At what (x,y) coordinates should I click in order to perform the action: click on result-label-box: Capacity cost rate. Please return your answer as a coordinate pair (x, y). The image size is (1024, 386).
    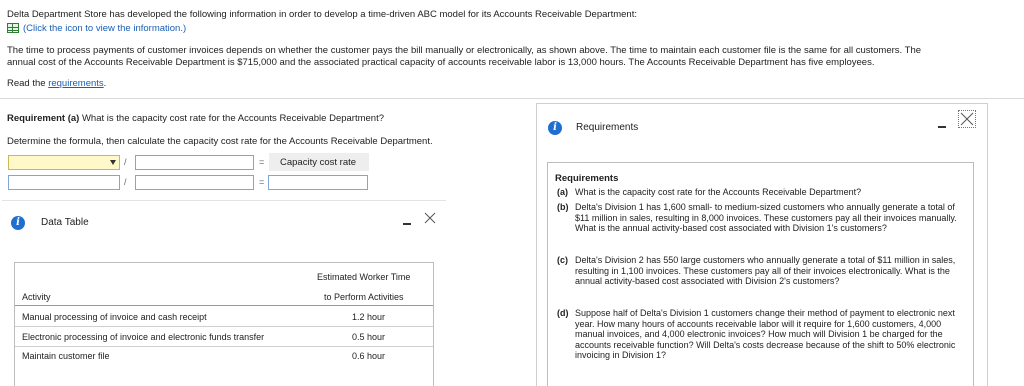
    Looking at the image, I should click on (319, 162).